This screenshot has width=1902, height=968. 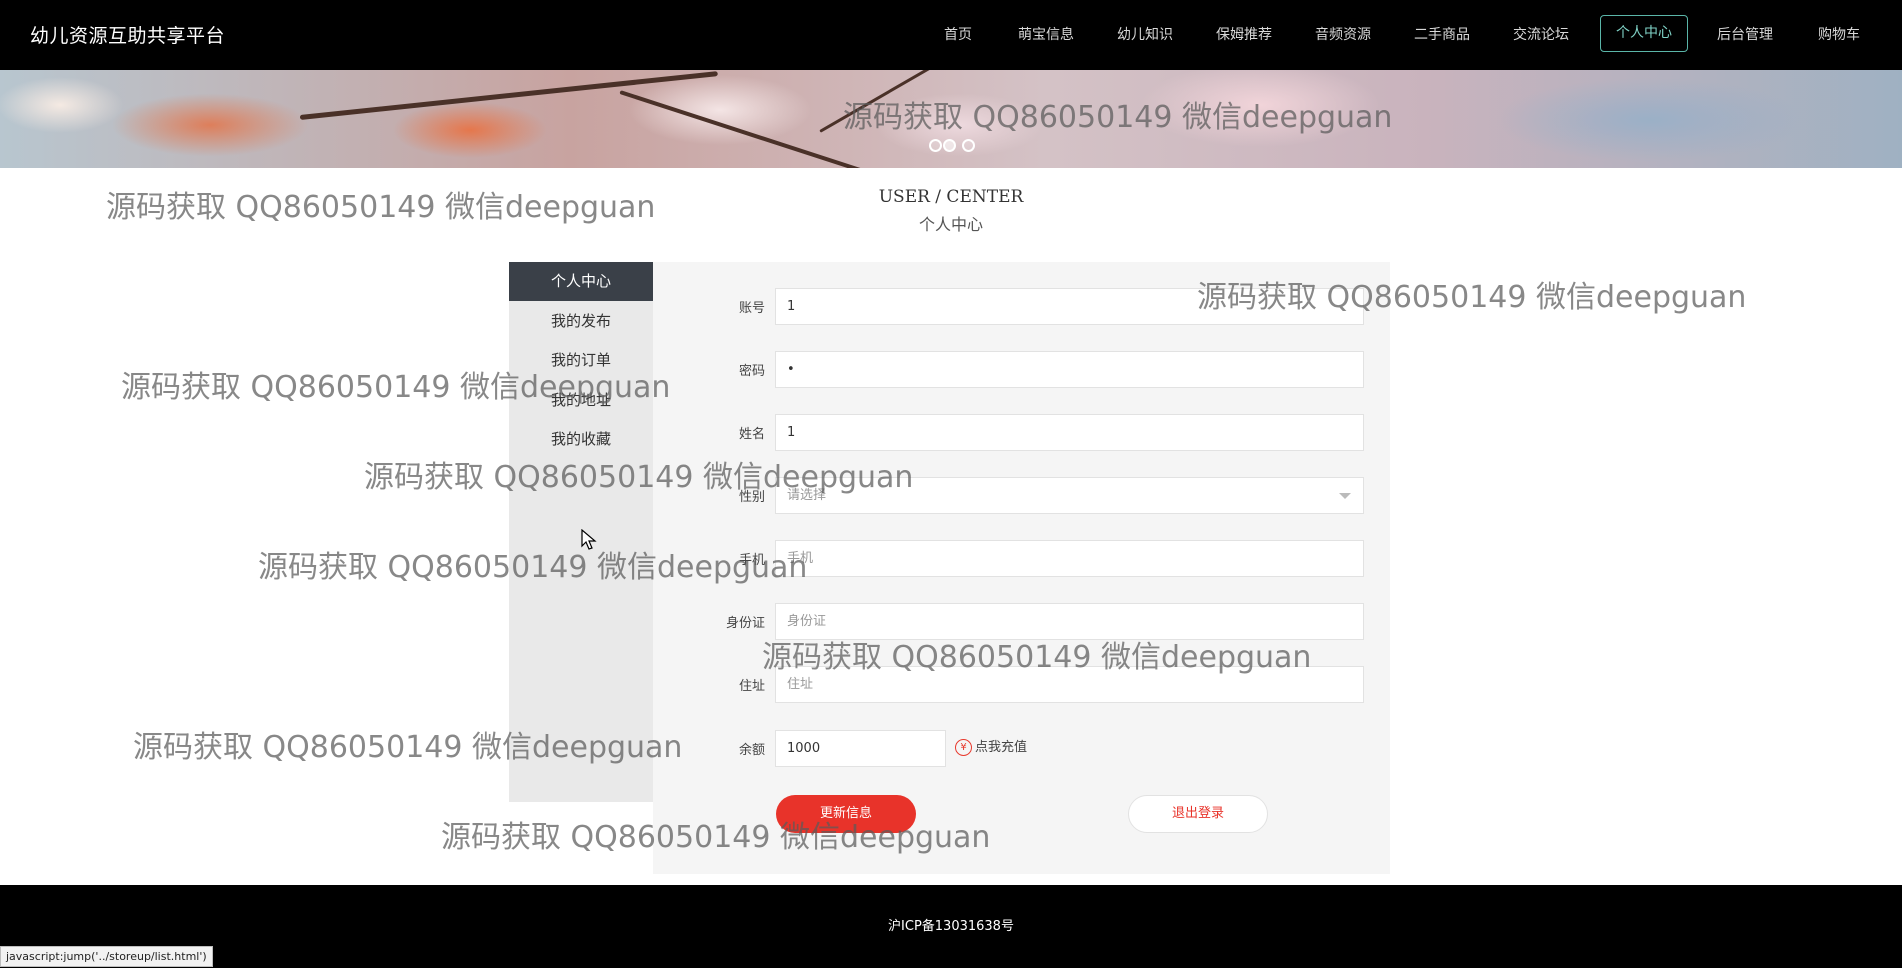 I want to click on yen-icon: ¥, so click(x=963, y=747).